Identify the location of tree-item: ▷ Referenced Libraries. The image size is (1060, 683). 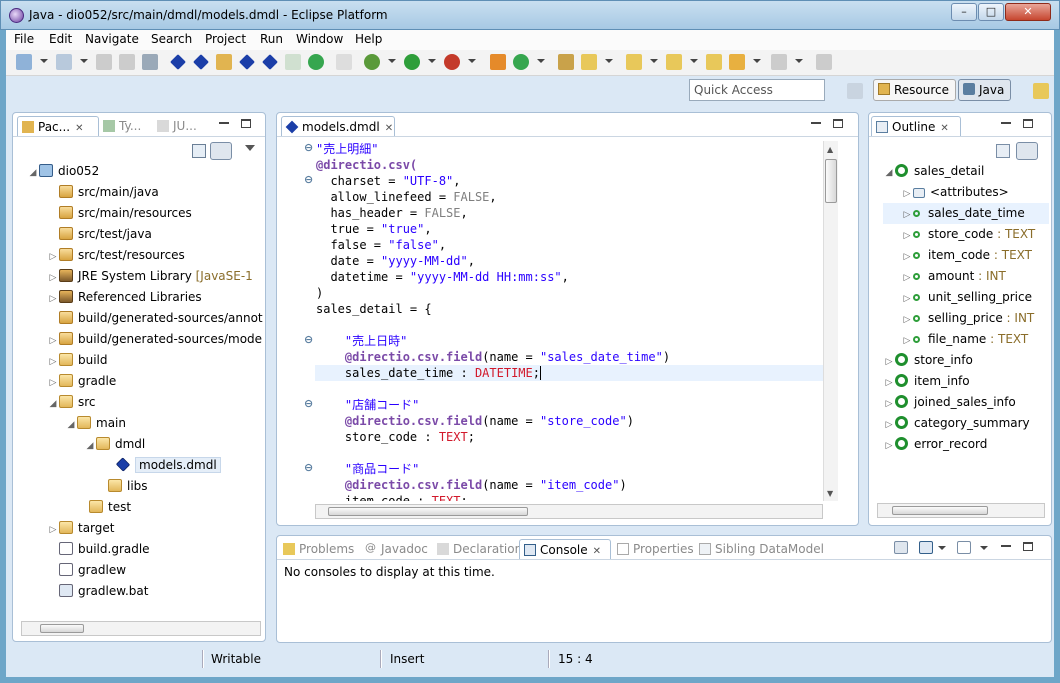
(145, 297).